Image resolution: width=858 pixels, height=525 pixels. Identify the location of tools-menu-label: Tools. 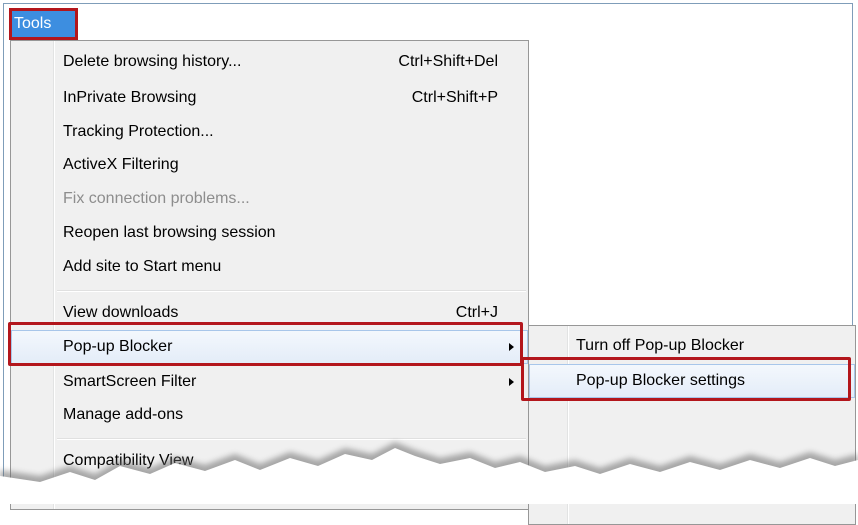
(33, 23).